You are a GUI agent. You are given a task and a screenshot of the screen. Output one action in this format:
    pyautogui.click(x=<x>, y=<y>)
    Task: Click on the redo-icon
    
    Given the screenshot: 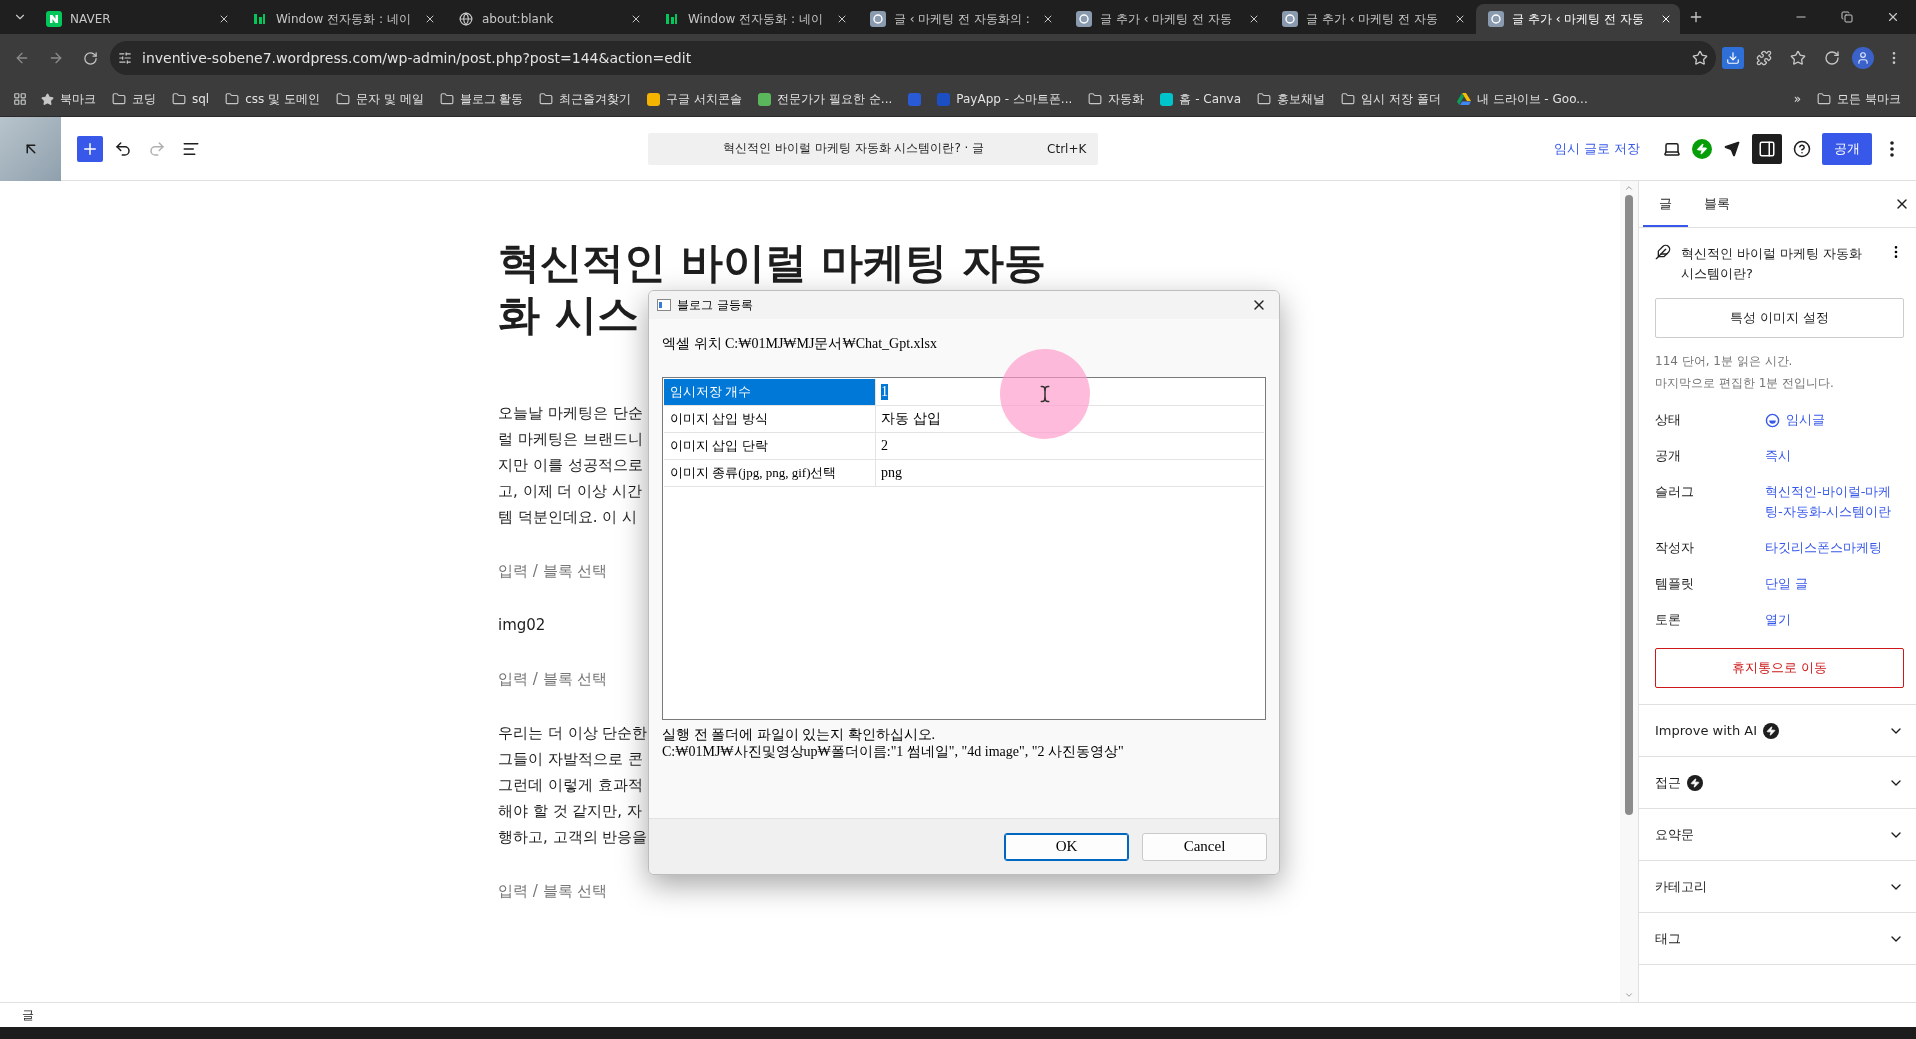 What is the action you would take?
    pyautogui.click(x=157, y=148)
    